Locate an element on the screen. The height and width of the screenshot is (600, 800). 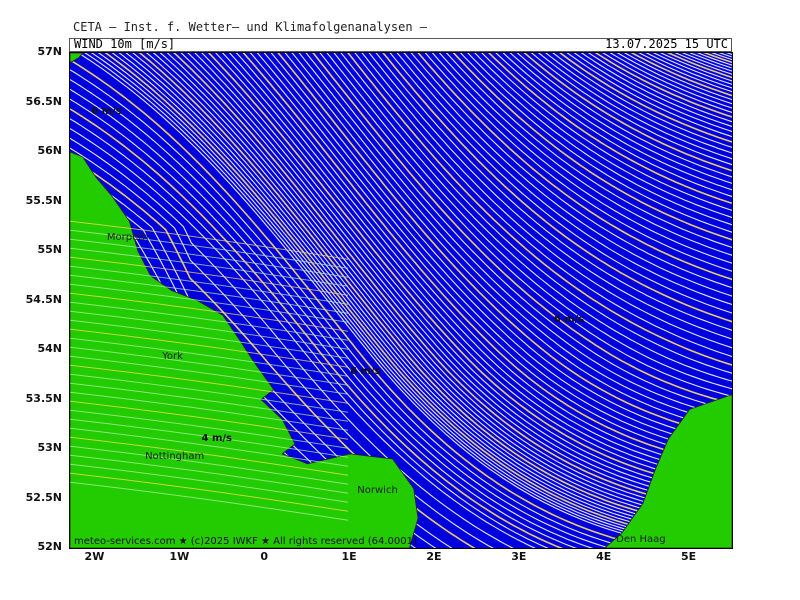
subtitle-bar: WIND 10m [m/s] 13.07.2025 15 UTC is located at coordinates (400, 44).